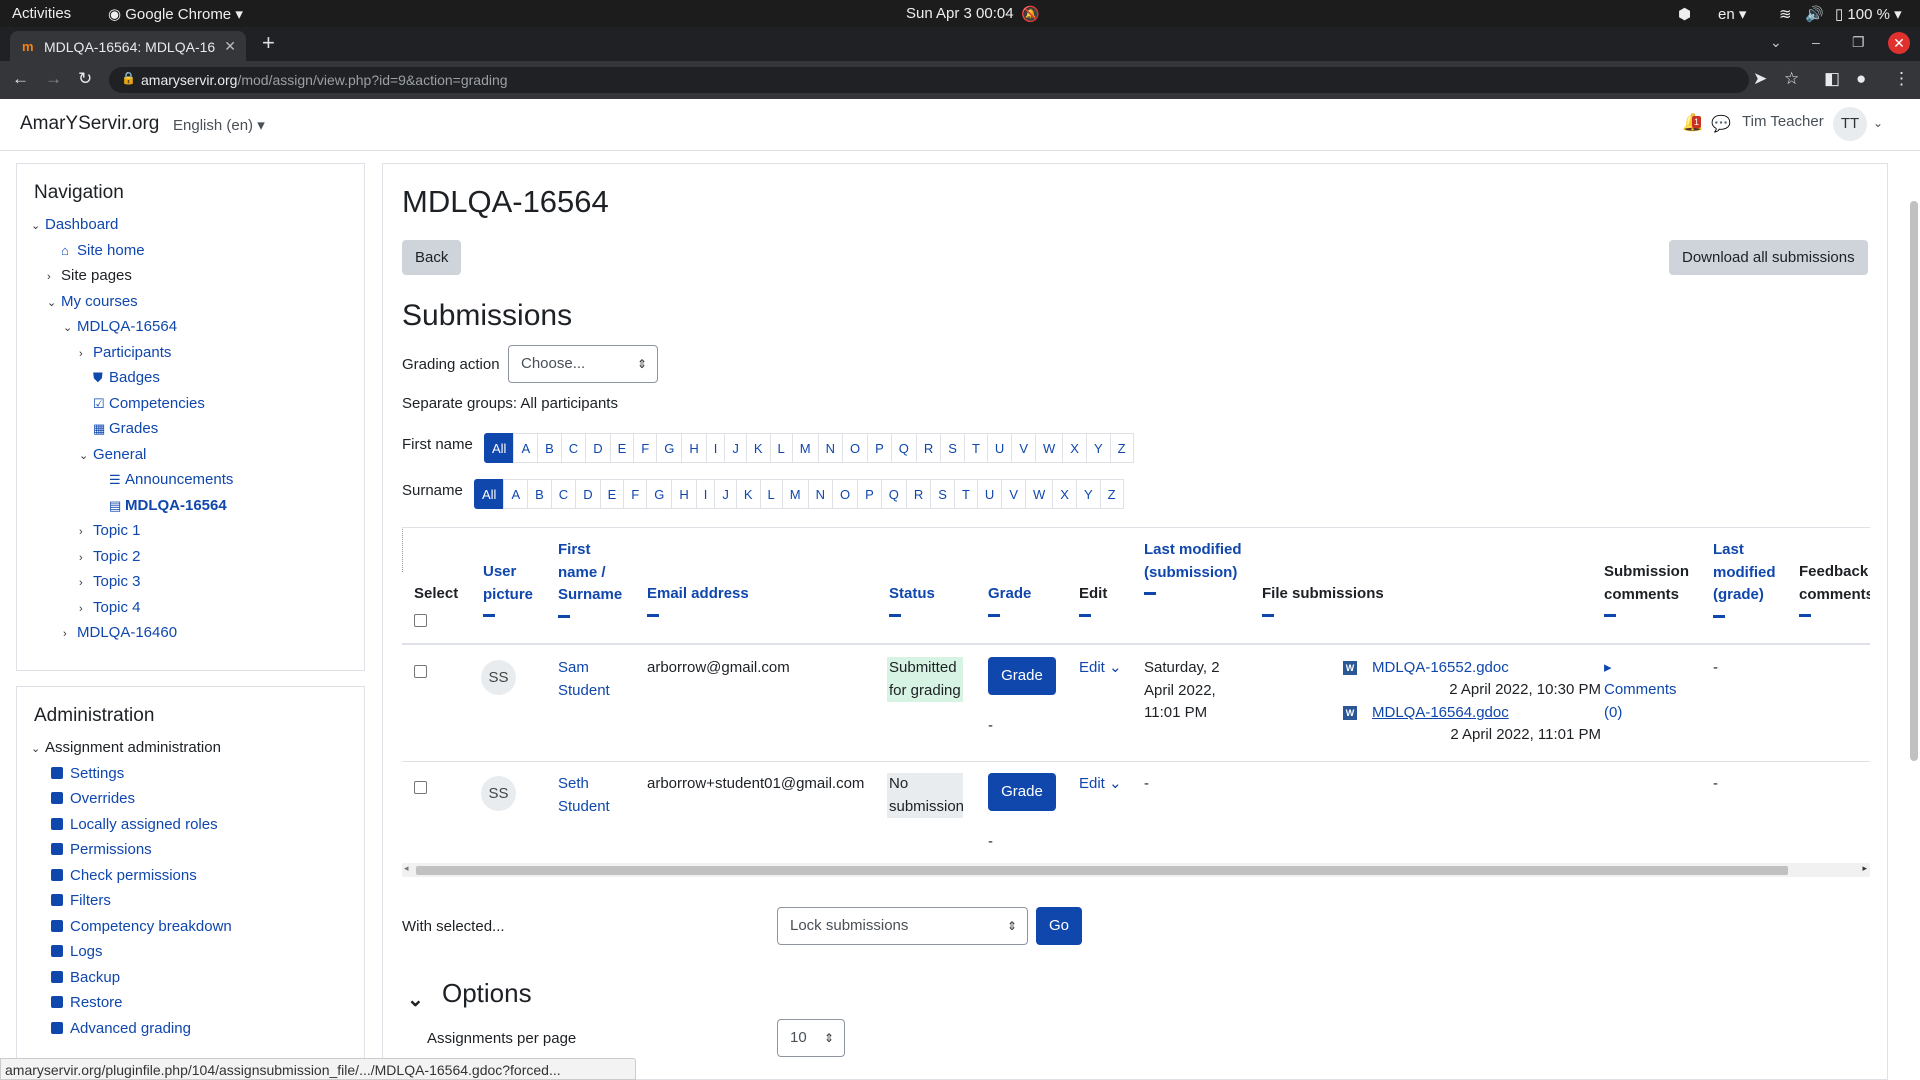 Image resolution: width=1920 pixels, height=1080 pixels. I want to click on initial-letter-a: A, so click(526, 448).